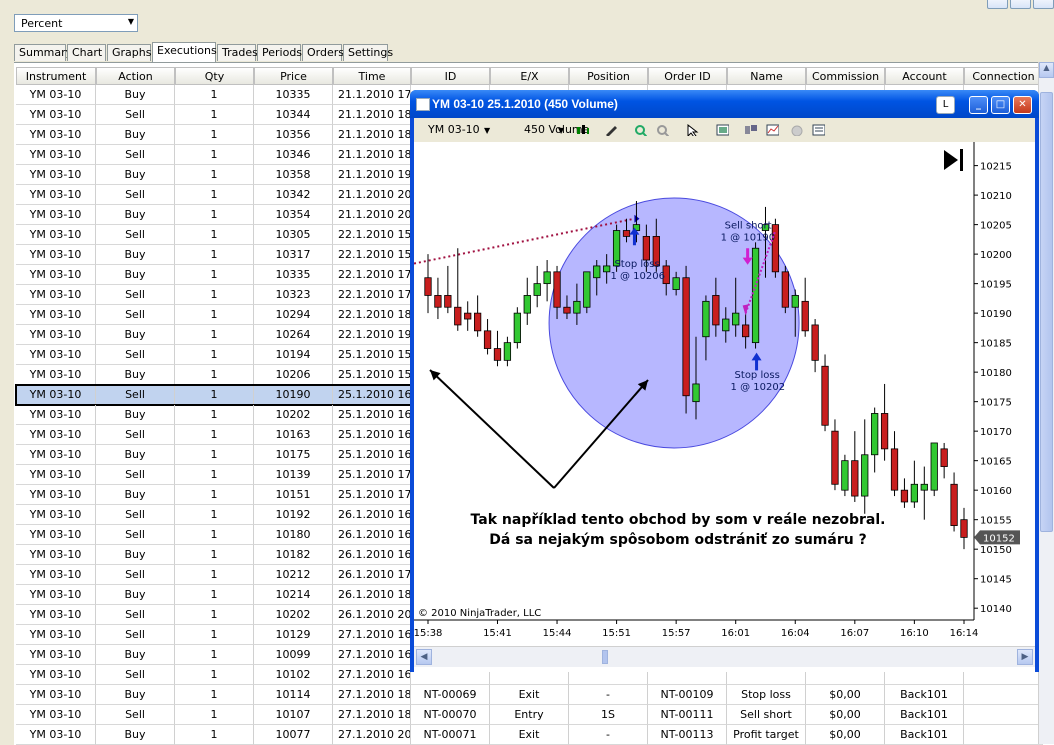 The width and height of the screenshot is (1054, 745). What do you see at coordinates (424, 657) in the screenshot?
I see `scroll-left-icon: ◀` at bounding box center [424, 657].